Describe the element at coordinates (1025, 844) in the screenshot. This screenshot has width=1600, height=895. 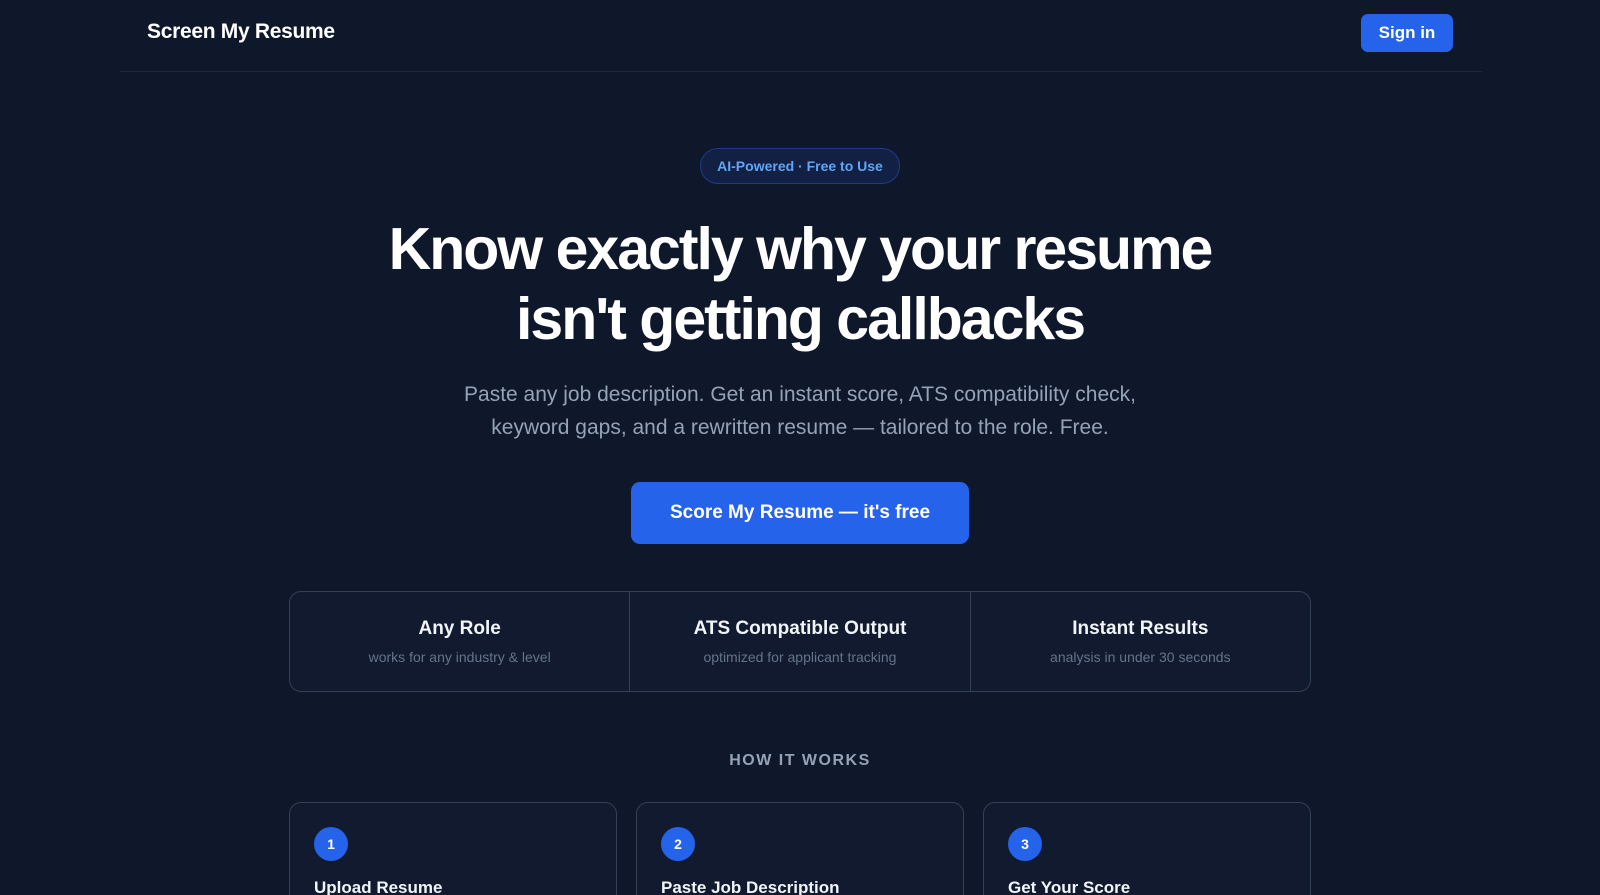
I see `step-number-badge: 3` at that location.